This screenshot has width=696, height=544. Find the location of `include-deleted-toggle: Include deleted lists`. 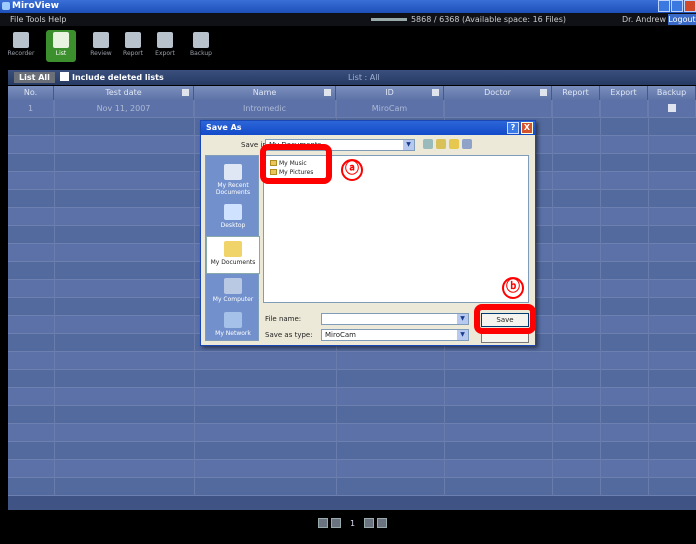

include-deleted-toggle: Include deleted lists is located at coordinates (112, 77).